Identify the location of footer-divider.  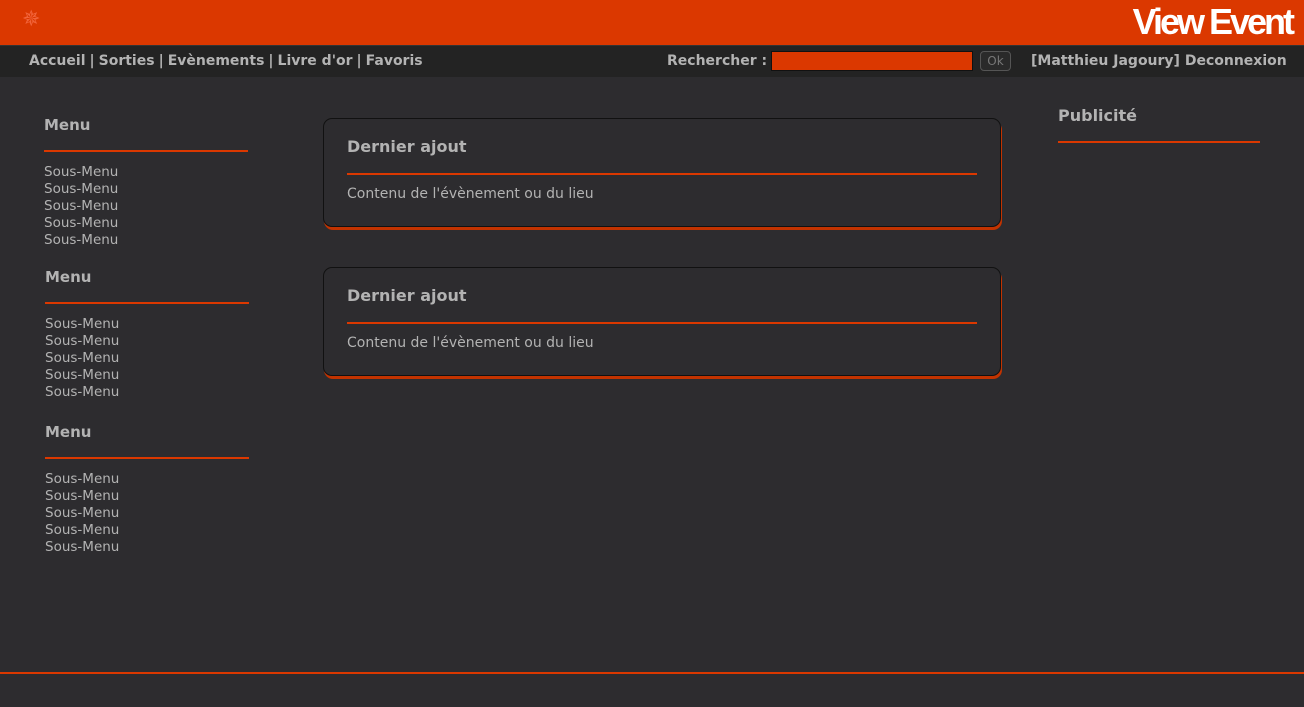
(652, 673).